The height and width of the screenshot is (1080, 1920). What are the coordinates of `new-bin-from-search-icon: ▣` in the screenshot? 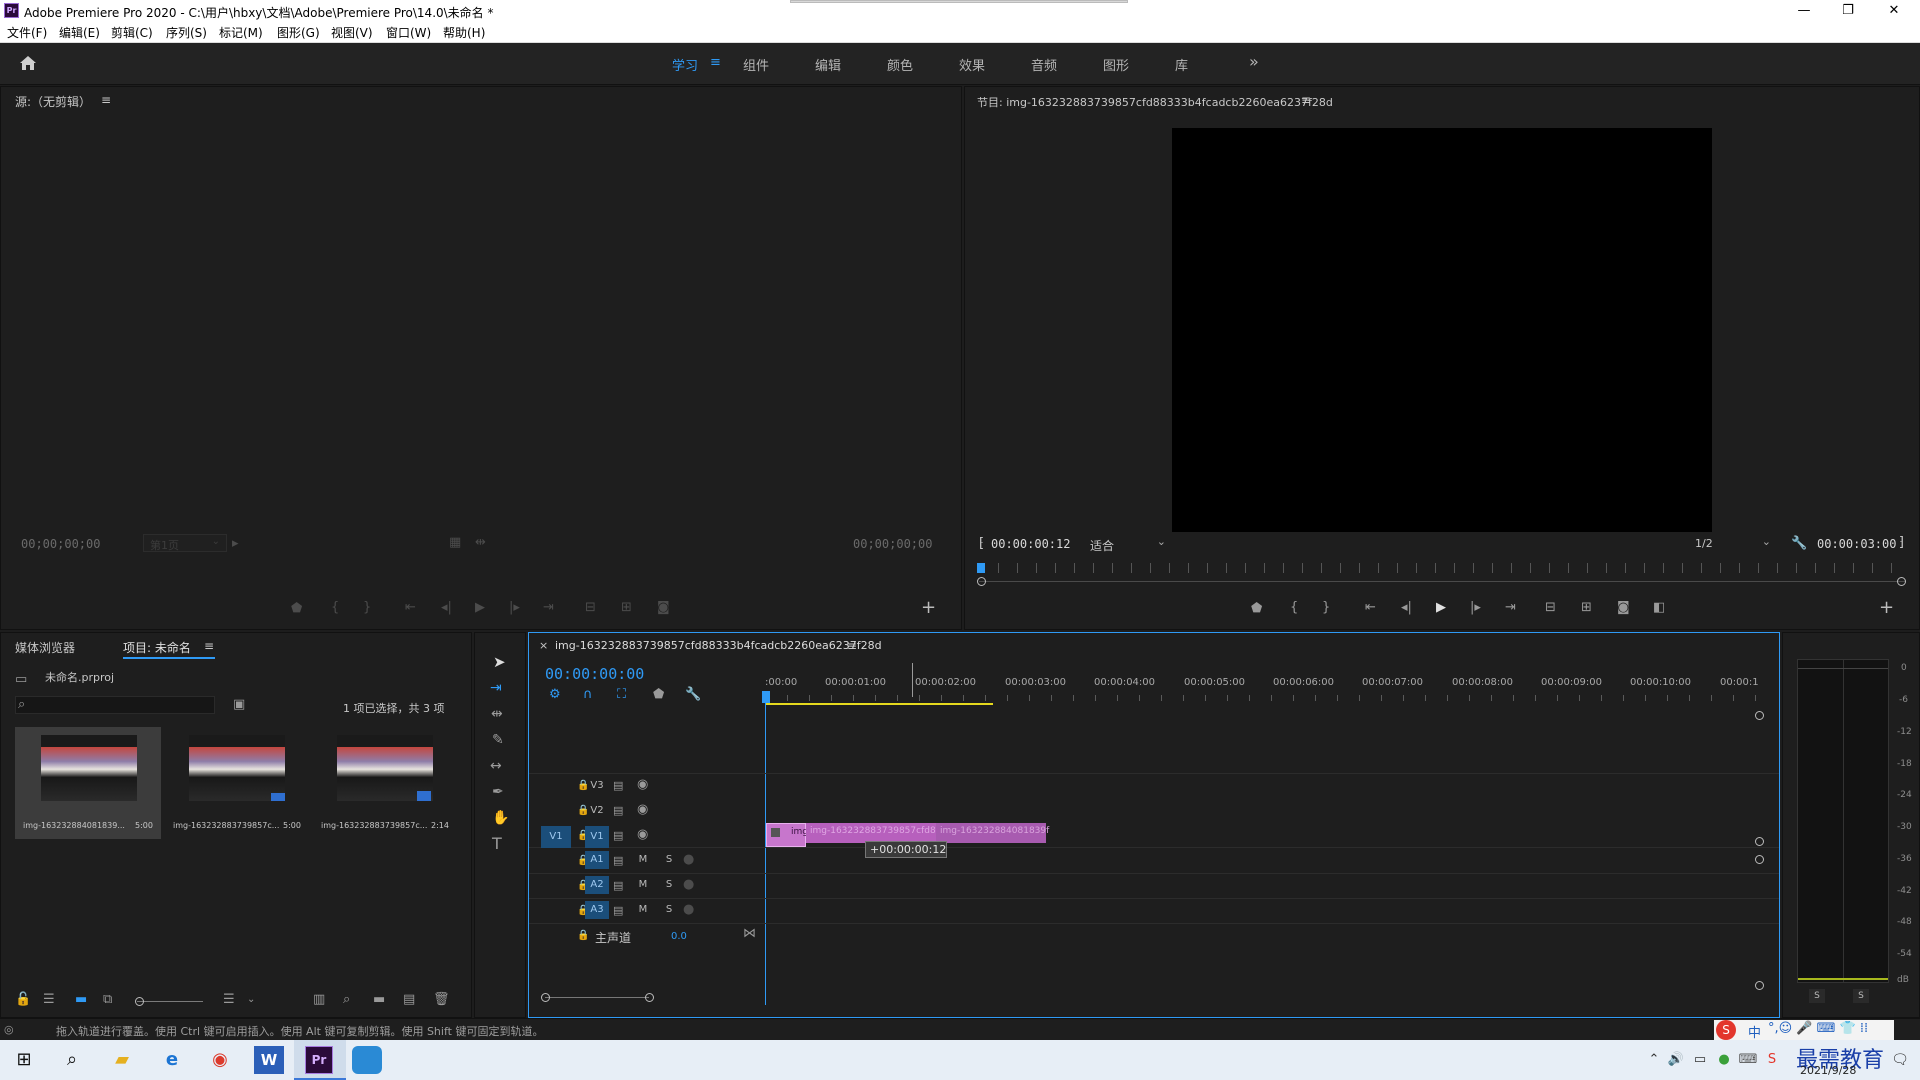 It's located at (239, 705).